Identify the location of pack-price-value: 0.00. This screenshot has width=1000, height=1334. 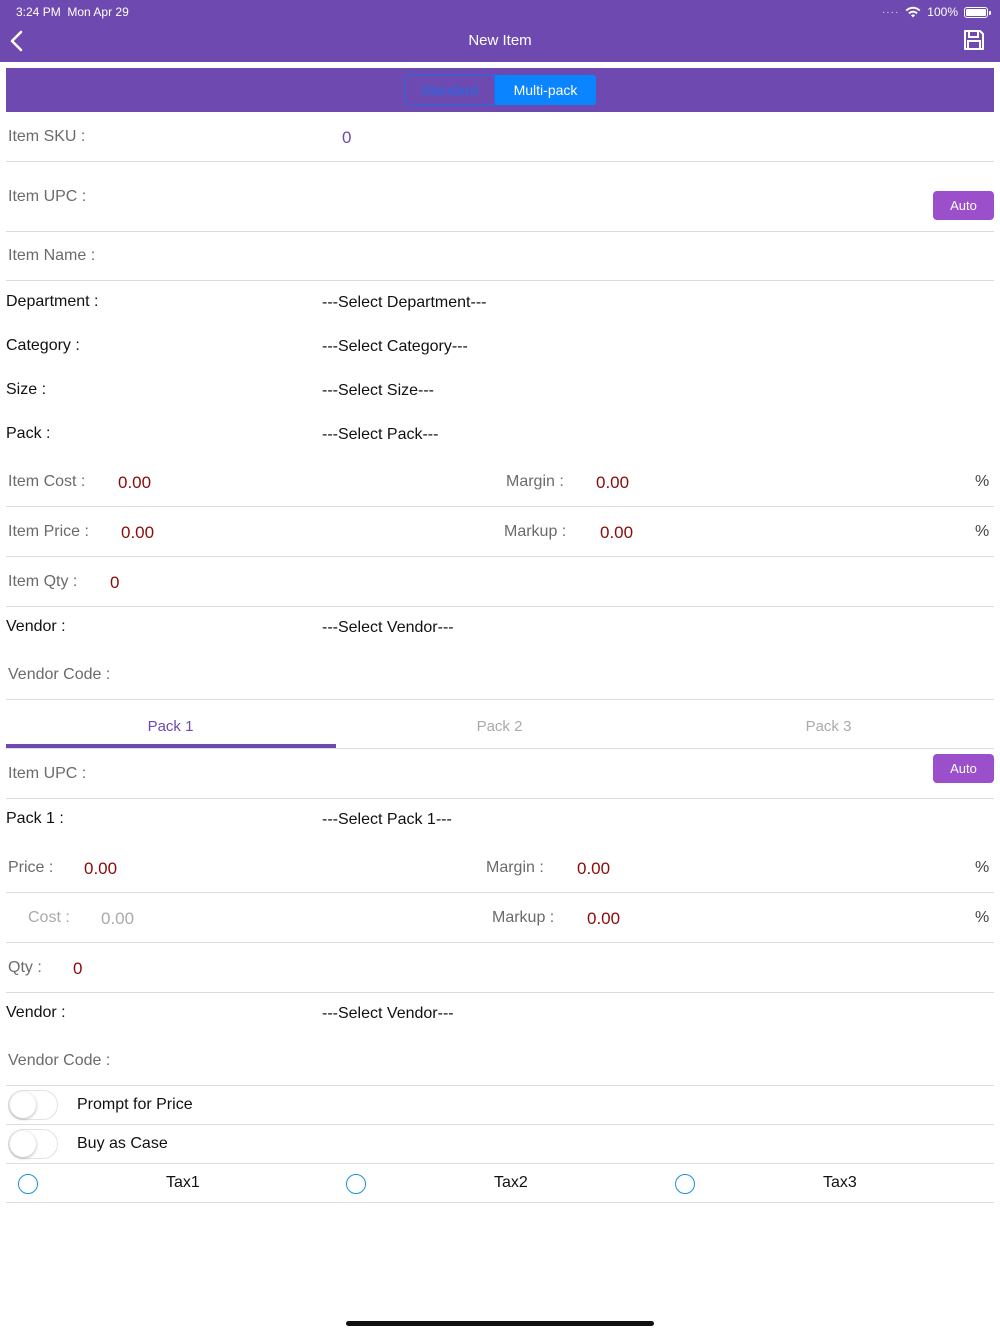
(100, 869).